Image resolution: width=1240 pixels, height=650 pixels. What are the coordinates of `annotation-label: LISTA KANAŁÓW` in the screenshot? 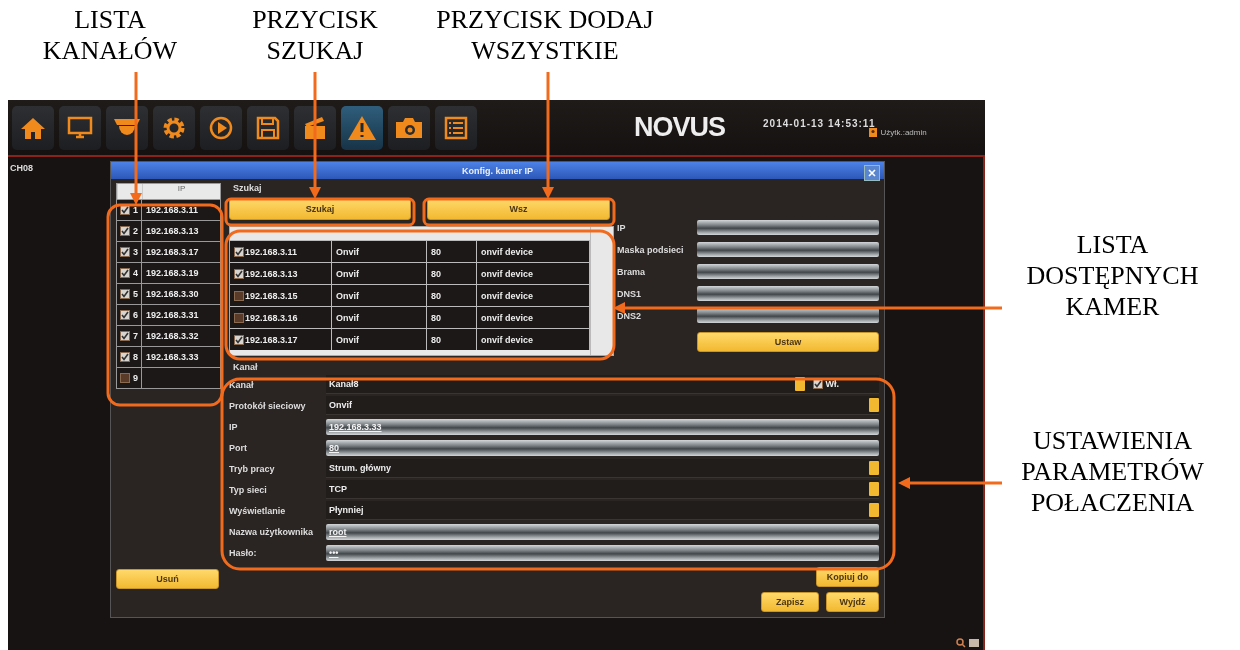 It's located at (110, 35).